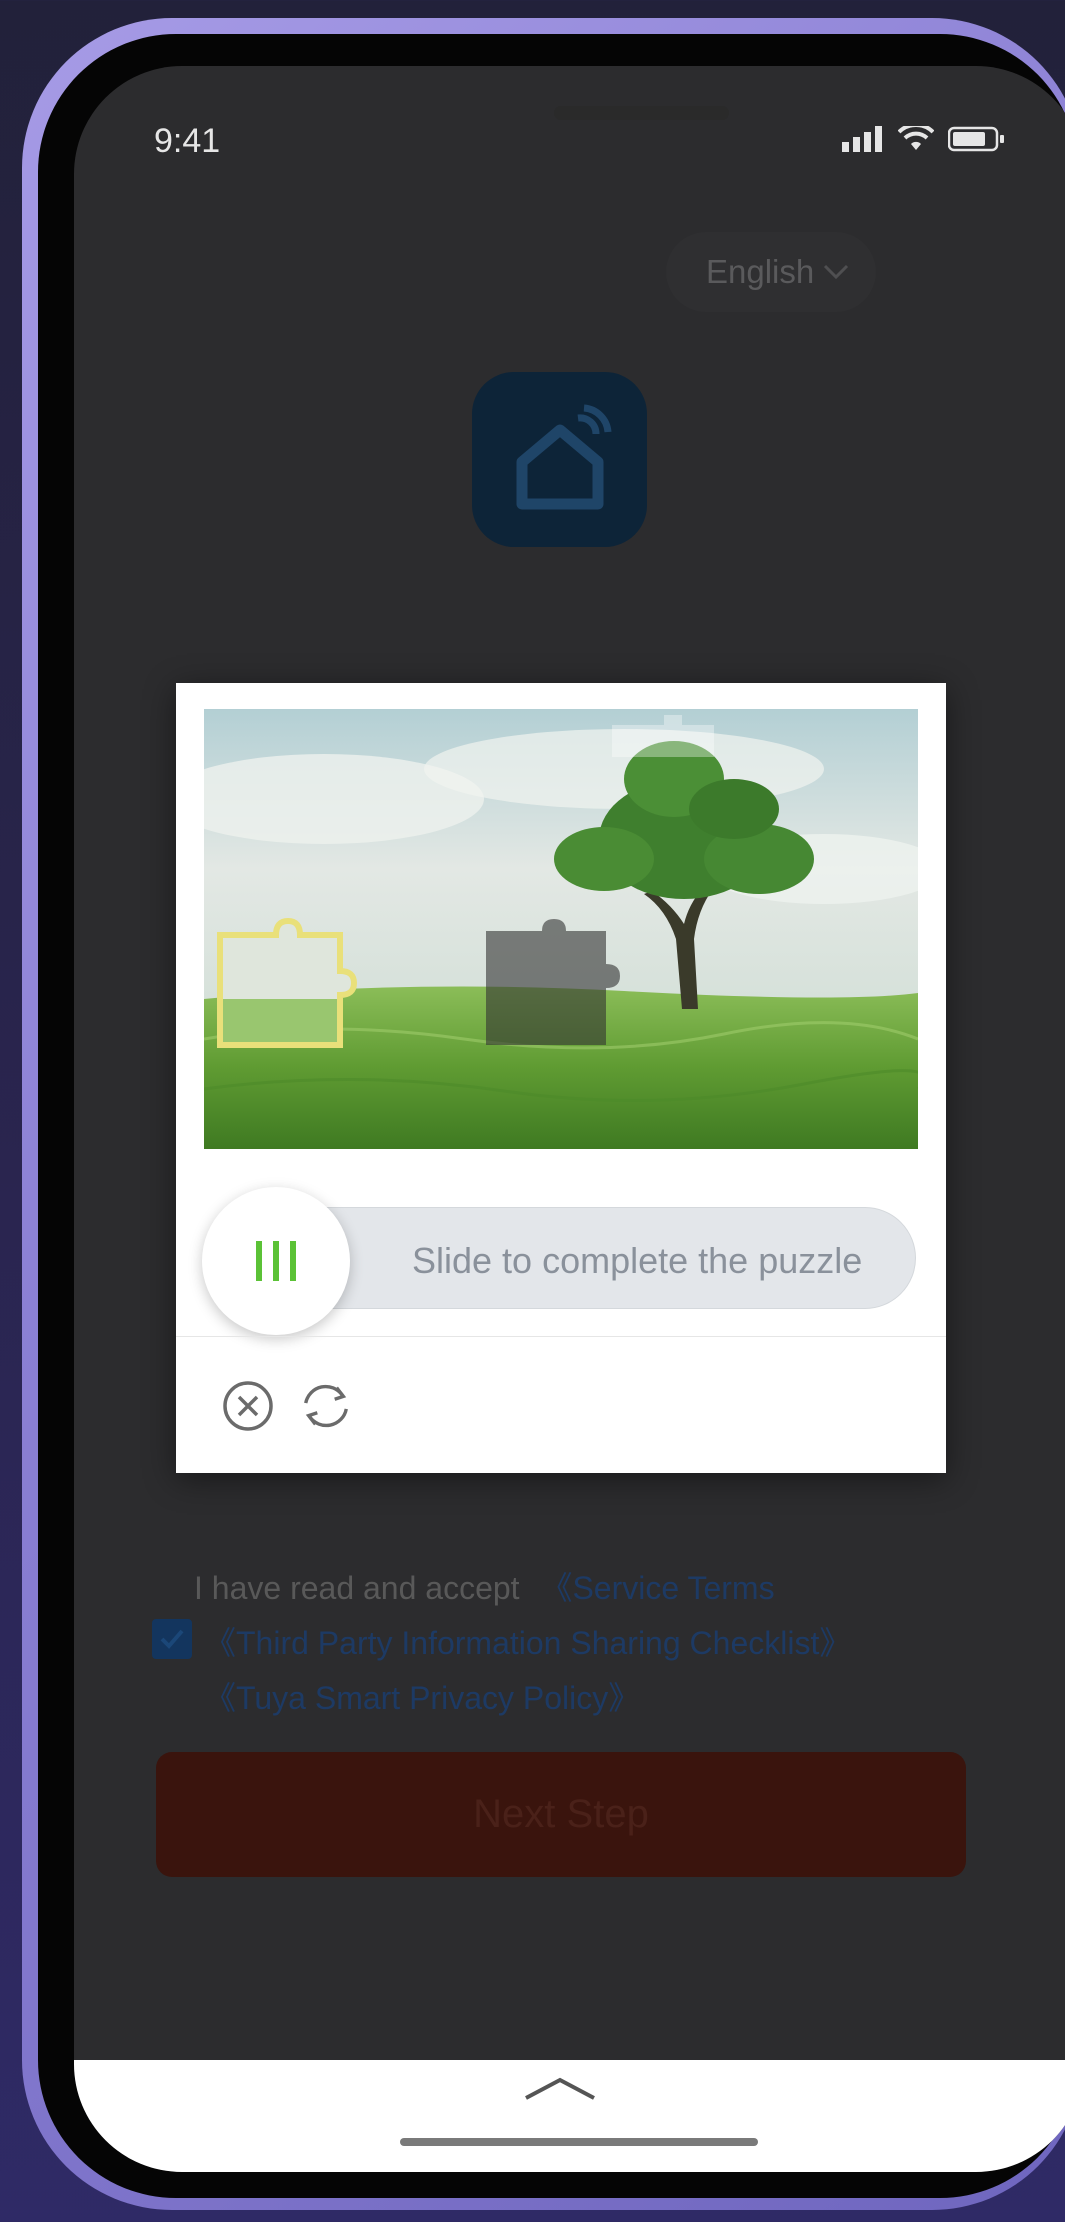 Image resolution: width=1065 pixels, height=2222 pixels. I want to click on captcha-puzzle-image, so click(561, 929).